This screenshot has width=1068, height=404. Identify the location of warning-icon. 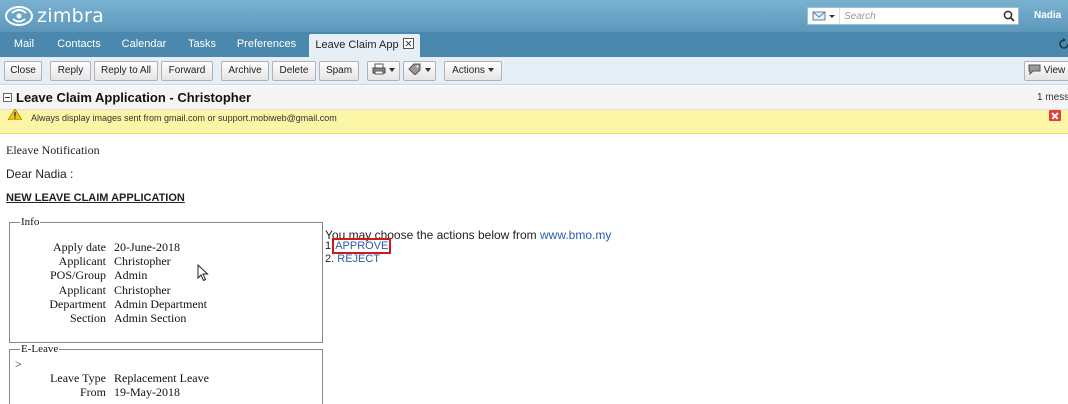
(15, 114).